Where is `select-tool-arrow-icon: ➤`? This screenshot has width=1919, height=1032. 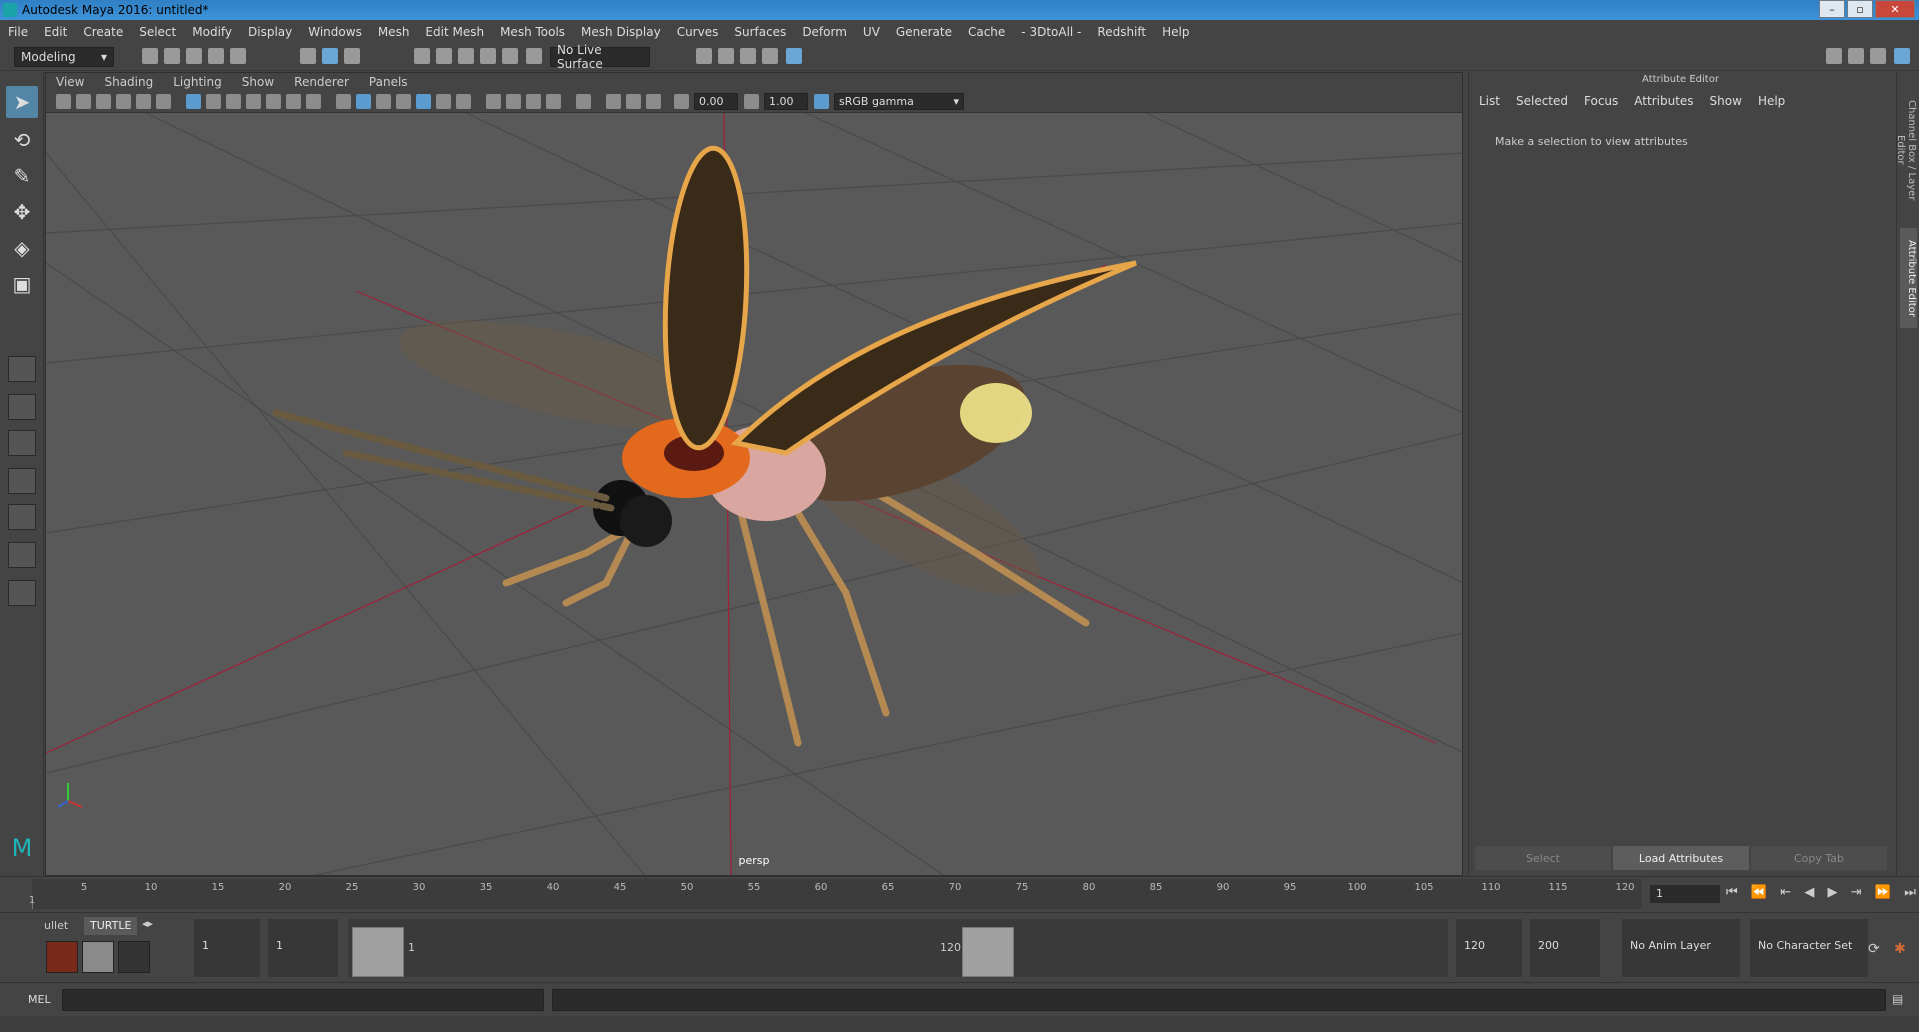 select-tool-arrow-icon: ➤ is located at coordinates (22, 102).